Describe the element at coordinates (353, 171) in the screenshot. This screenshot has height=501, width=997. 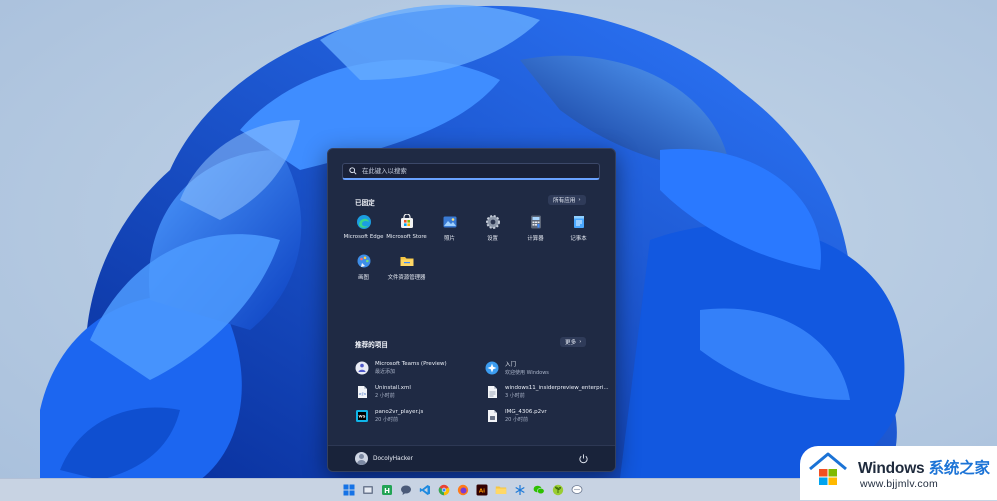
I see `search-icon` at that location.